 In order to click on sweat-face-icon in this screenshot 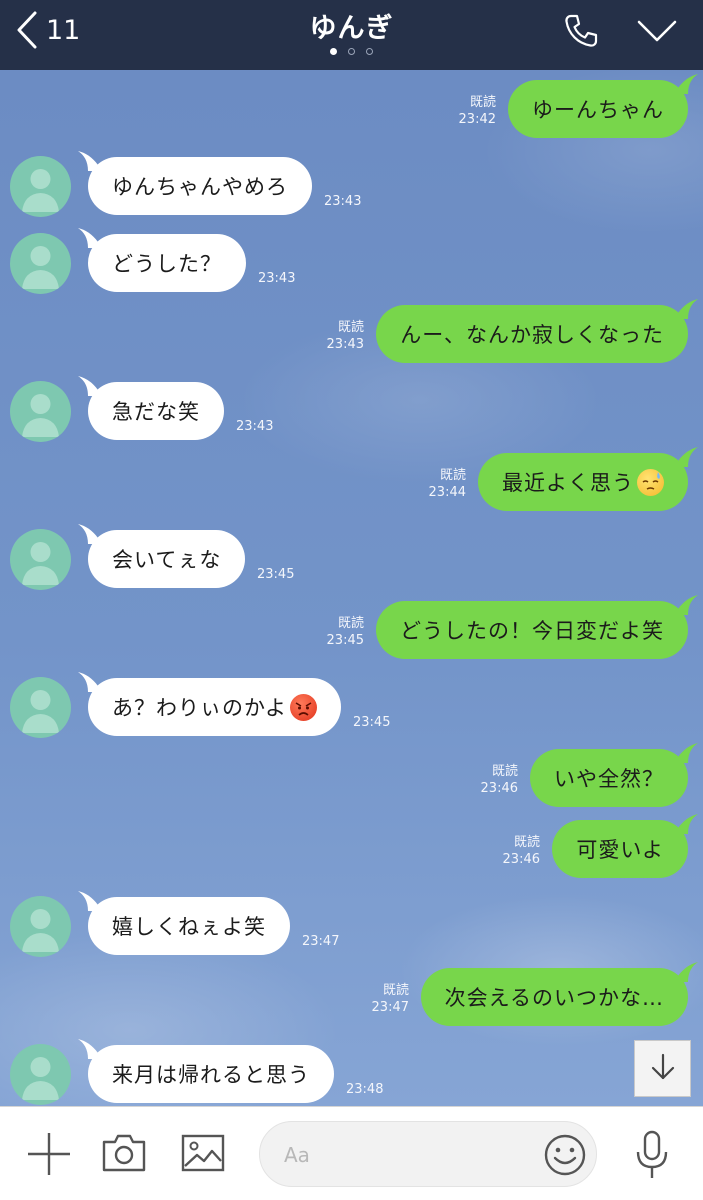, I will do `click(650, 482)`.